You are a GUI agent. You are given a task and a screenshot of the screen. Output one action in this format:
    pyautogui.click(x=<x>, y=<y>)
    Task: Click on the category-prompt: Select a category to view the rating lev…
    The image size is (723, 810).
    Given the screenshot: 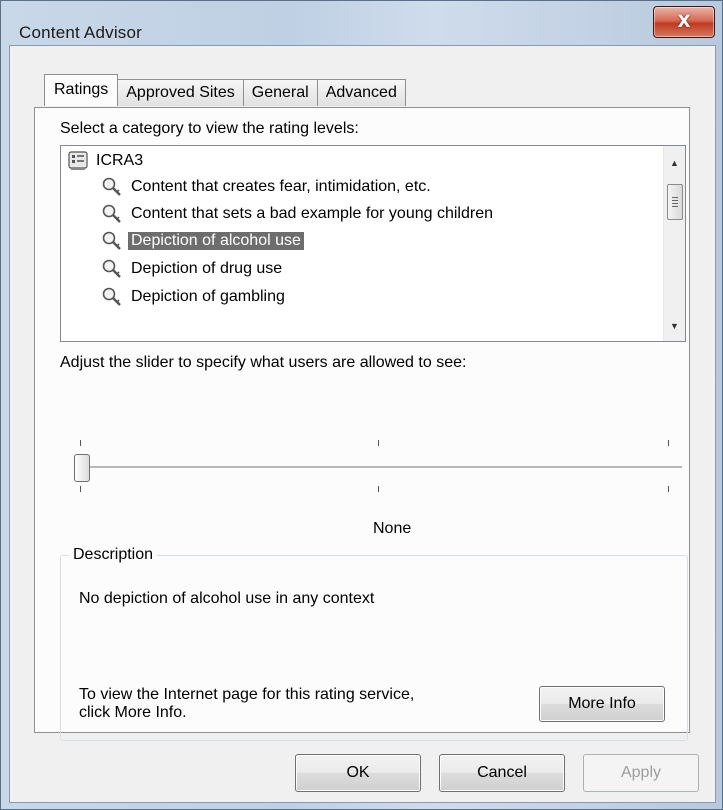 What is the action you would take?
    pyautogui.click(x=209, y=128)
    